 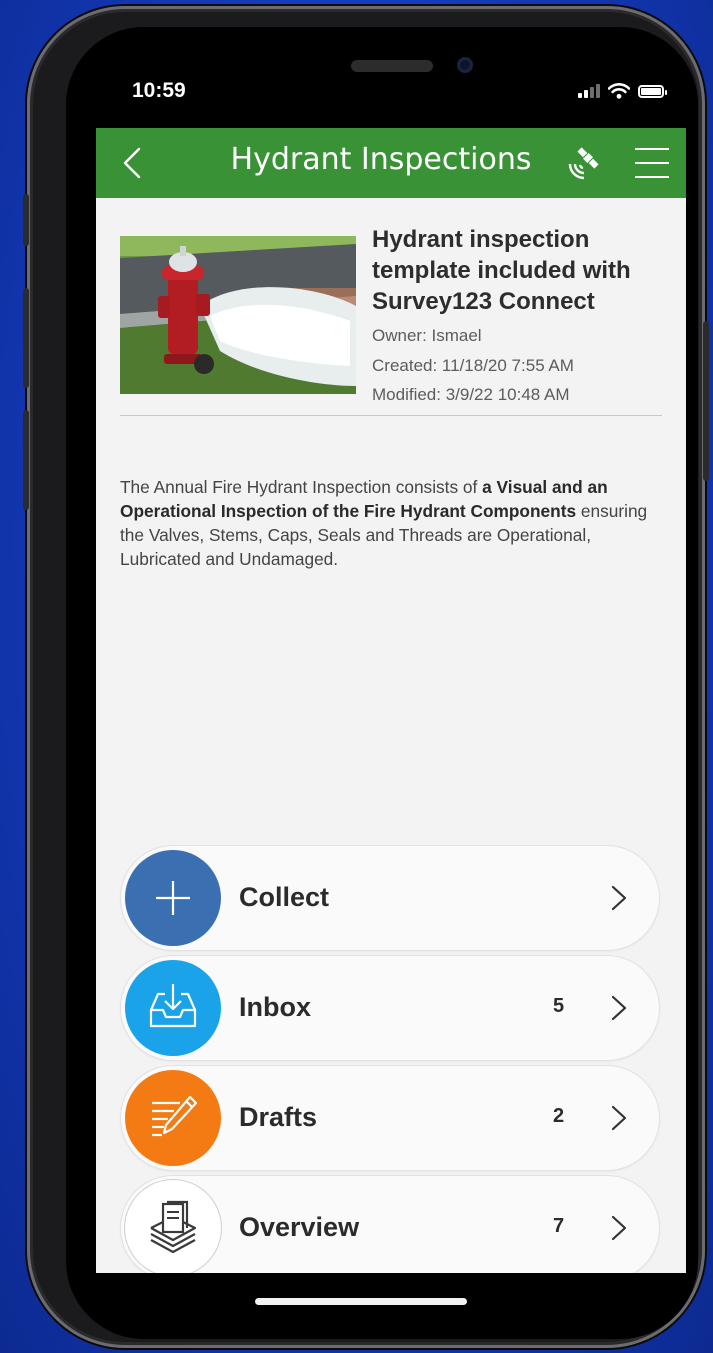 What do you see at coordinates (278, 1117) in the screenshot?
I see `drafts-label: Drafts` at bounding box center [278, 1117].